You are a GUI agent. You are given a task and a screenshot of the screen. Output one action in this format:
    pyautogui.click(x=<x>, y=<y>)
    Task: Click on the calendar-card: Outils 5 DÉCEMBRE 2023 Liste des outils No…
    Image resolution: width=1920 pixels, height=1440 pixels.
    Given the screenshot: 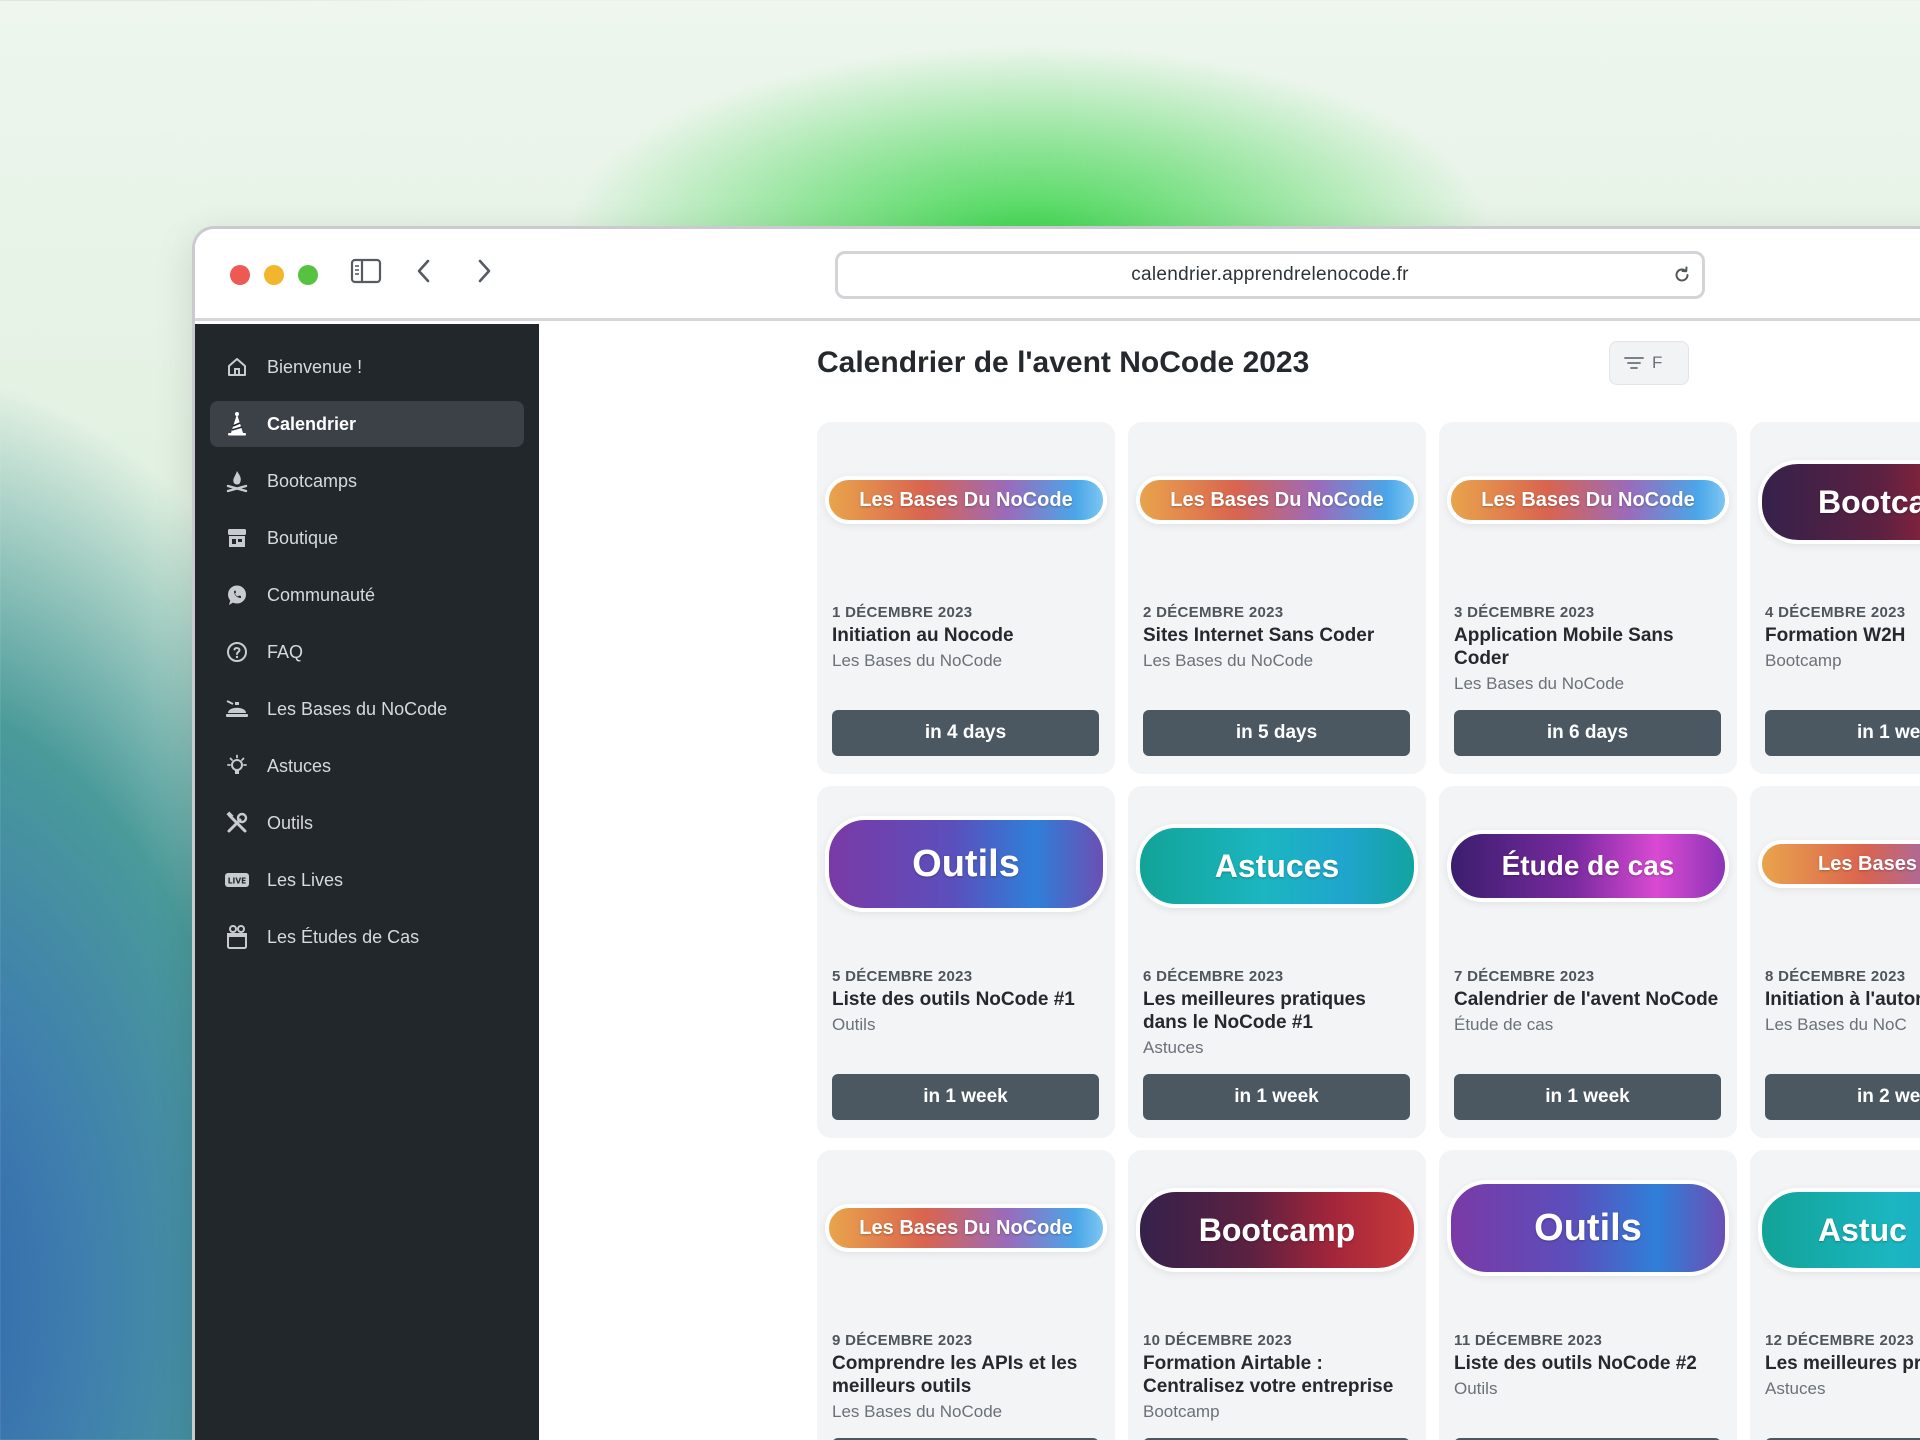 What is the action you would take?
    pyautogui.click(x=966, y=962)
    